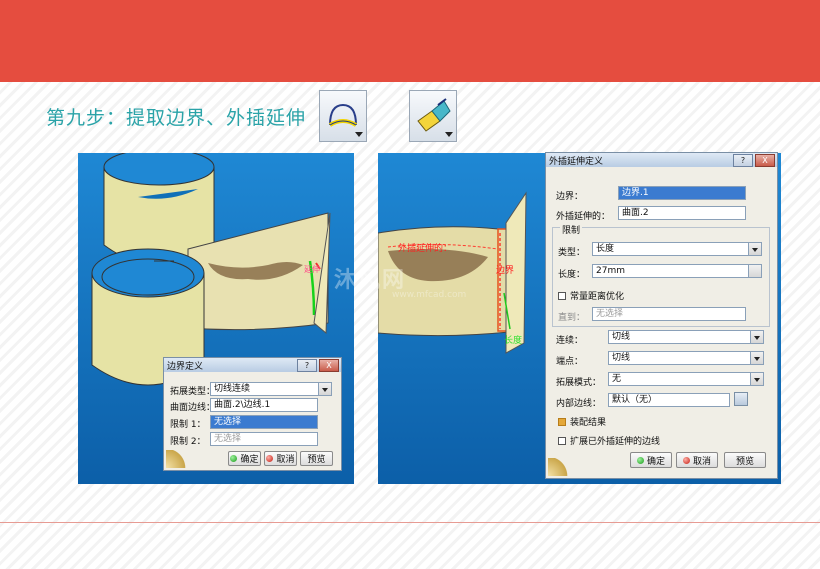 This screenshot has height=569, width=820. I want to click on limit2-label: 限制 2：, so click(188, 442).